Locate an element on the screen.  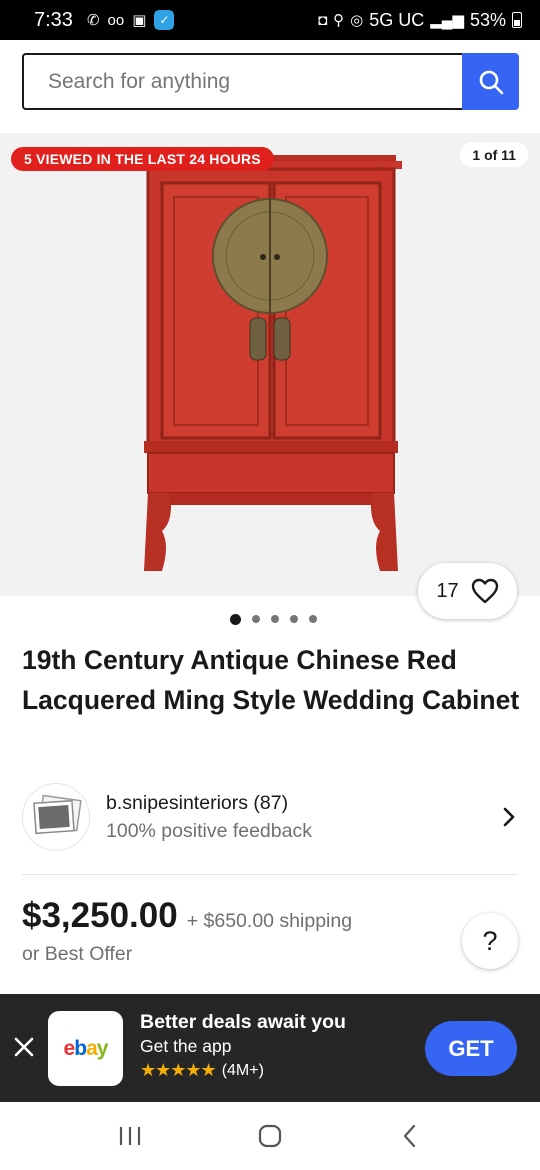
recent-apps-icon is located at coordinates (130, 1136).